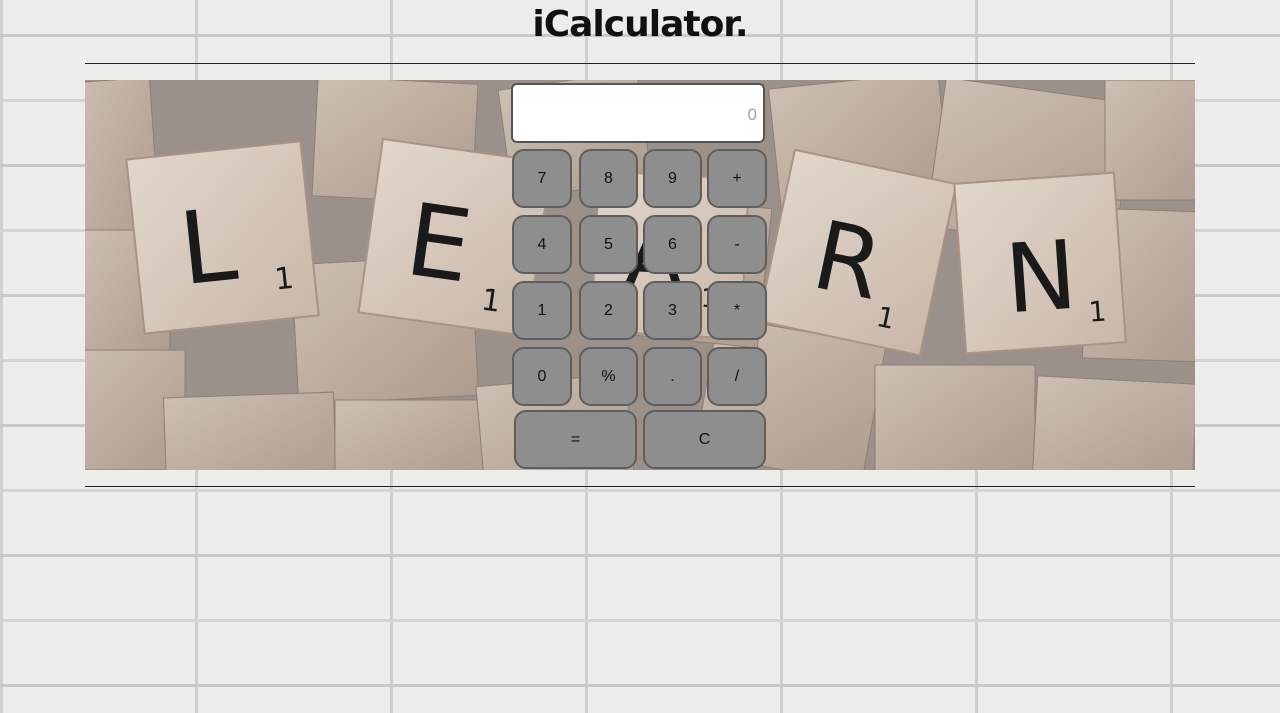 The height and width of the screenshot is (713, 1280). What do you see at coordinates (640, 24) in the screenshot?
I see `page-title: iCalculator.` at bounding box center [640, 24].